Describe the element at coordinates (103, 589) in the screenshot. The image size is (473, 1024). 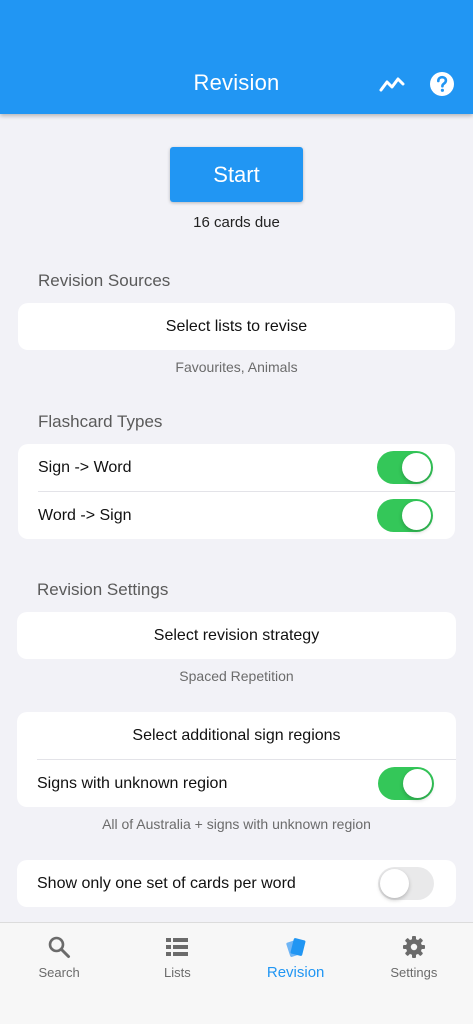
I see `revision-settings-heading: Revision Settings` at that location.